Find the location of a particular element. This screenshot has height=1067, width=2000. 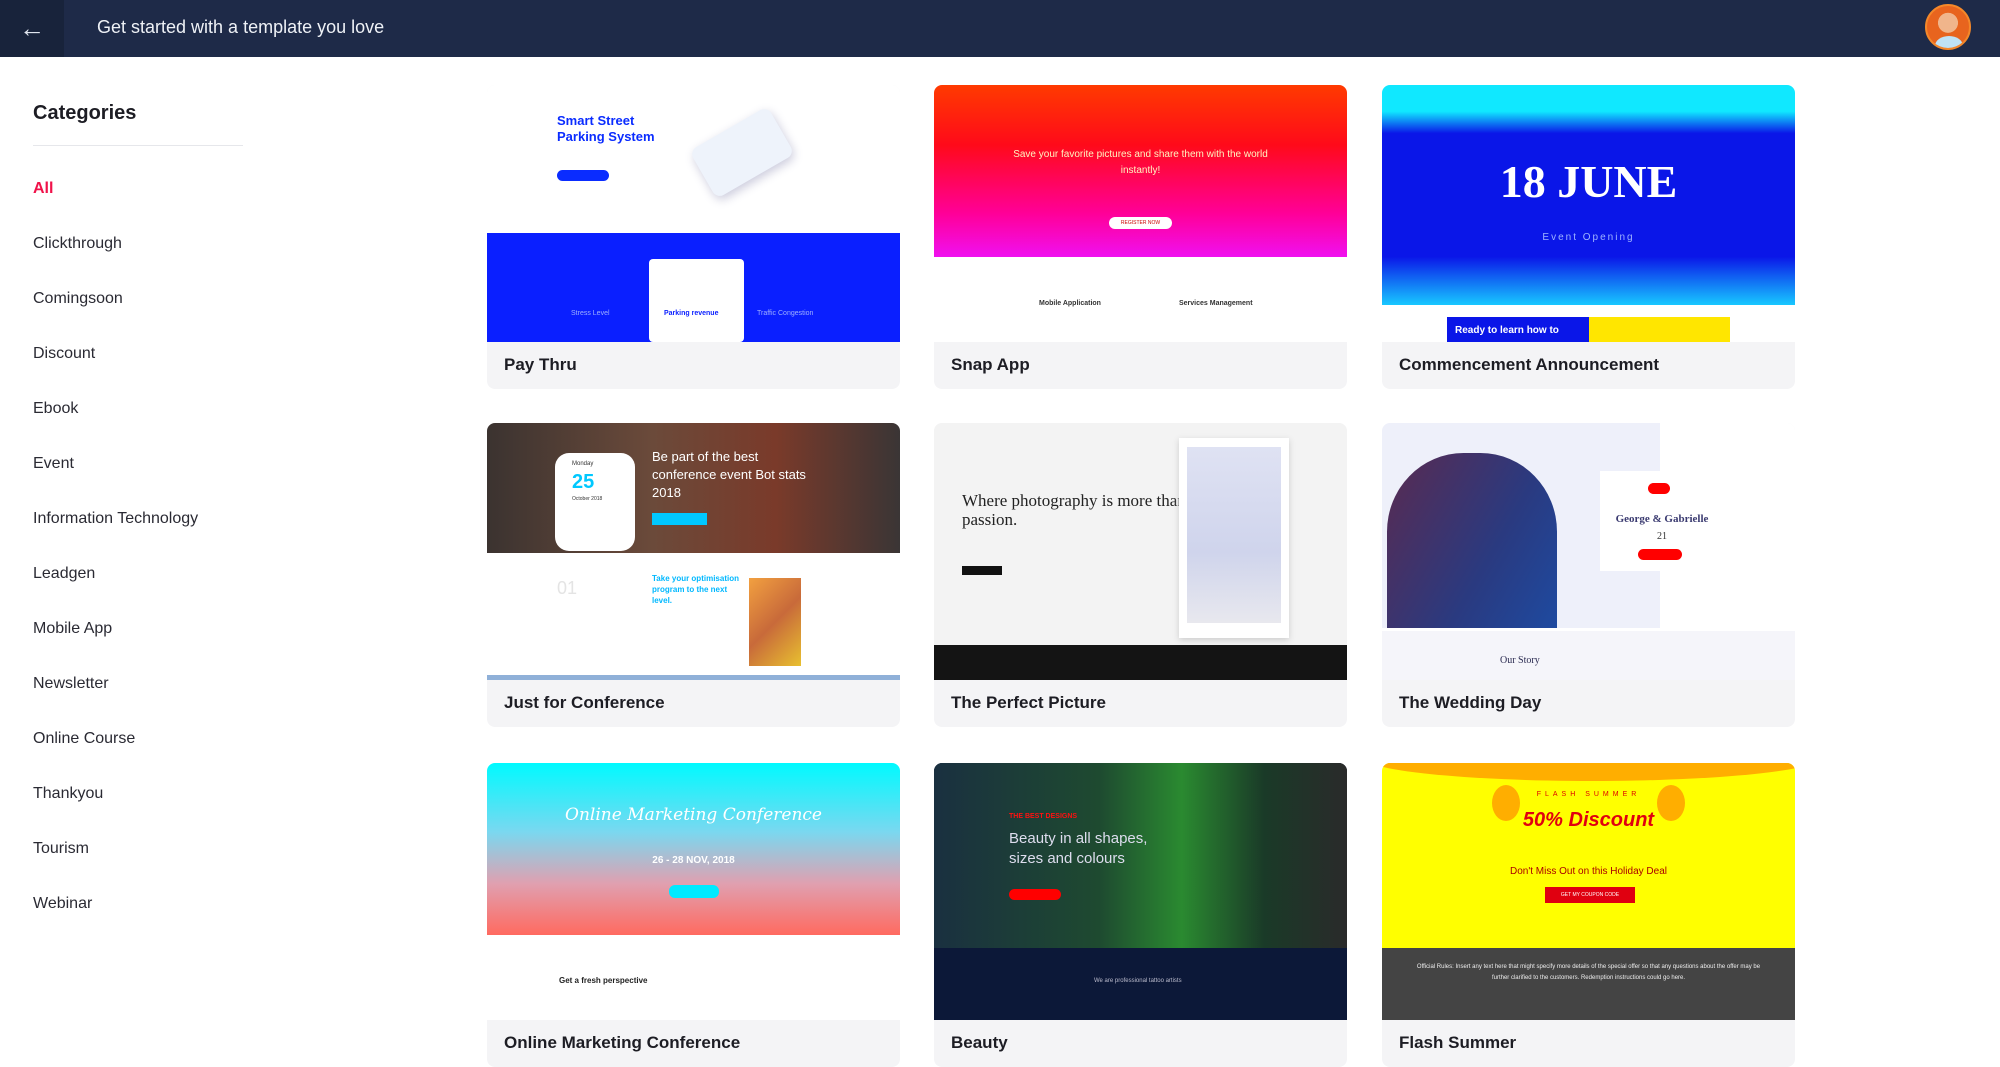

back-button: ← is located at coordinates (32, 28).